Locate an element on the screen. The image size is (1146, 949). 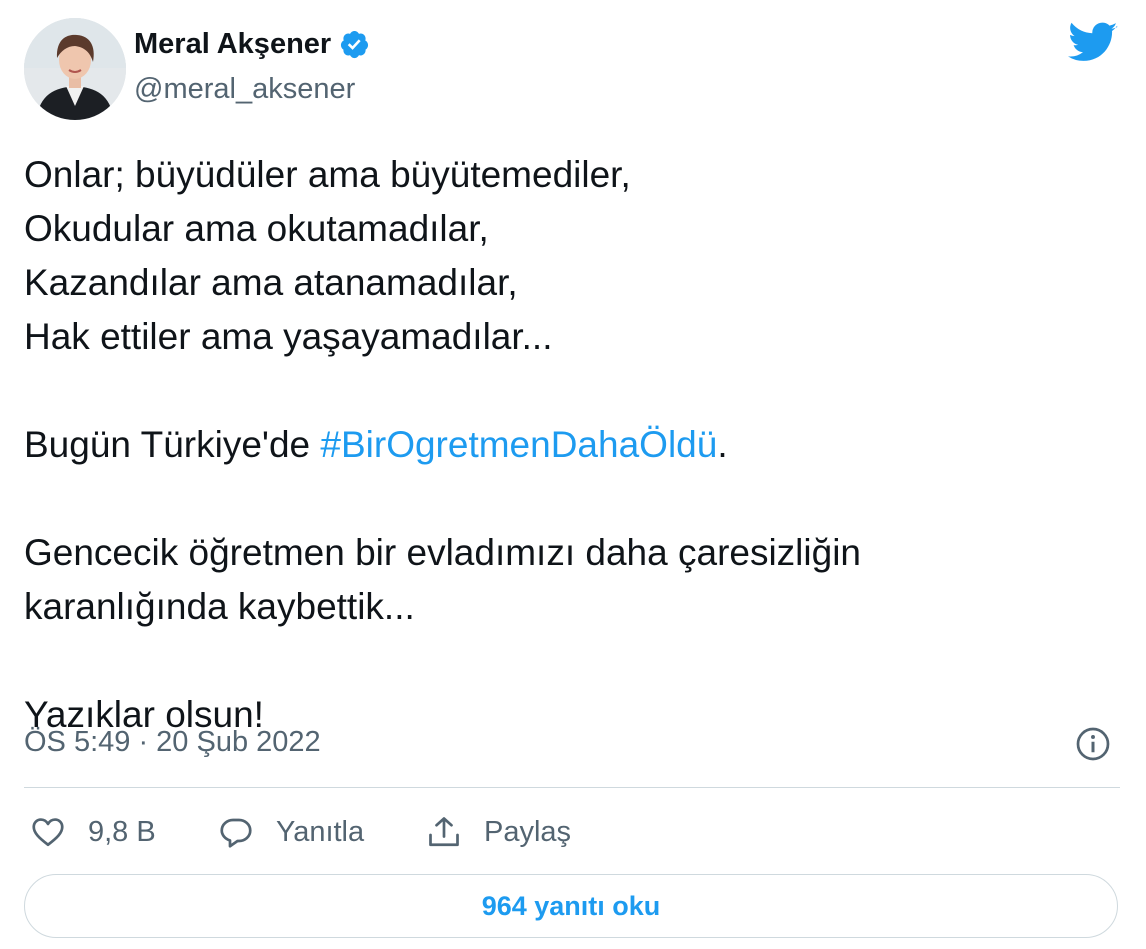
avatar is located at coordinates (75, 69).